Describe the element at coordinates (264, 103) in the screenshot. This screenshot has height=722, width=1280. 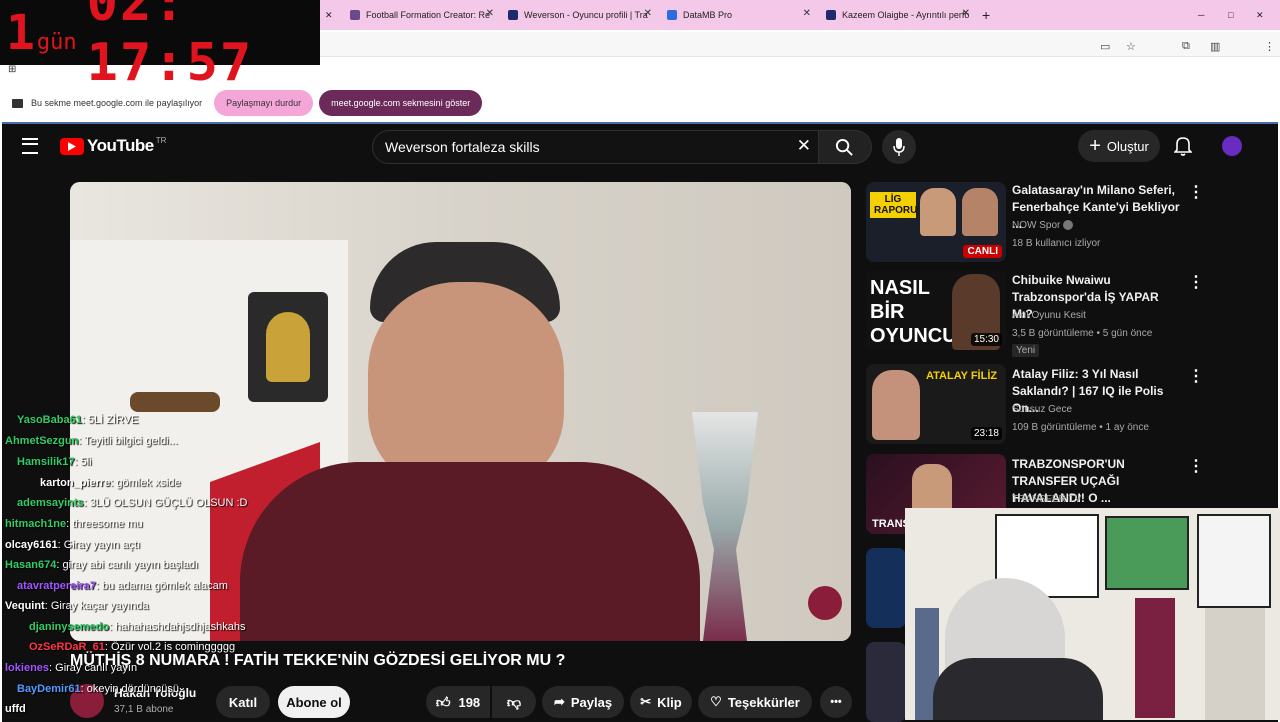
I see `stop-sharing-button: Paylaşmayı durdur` at that location.